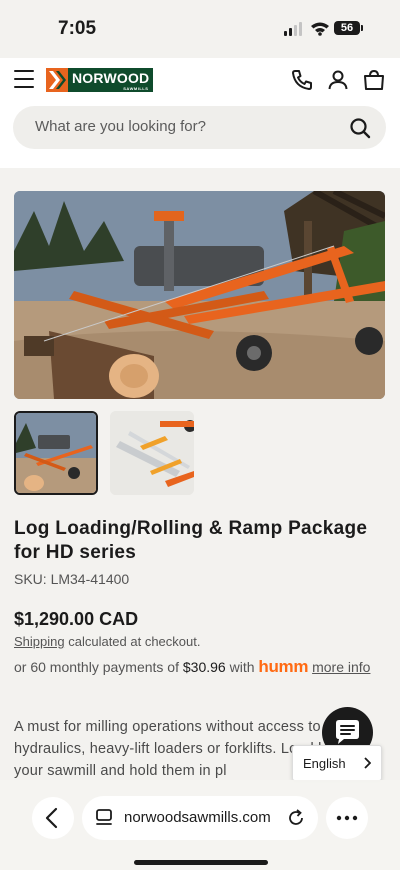  I want to click on back-button, so click(53, 818).